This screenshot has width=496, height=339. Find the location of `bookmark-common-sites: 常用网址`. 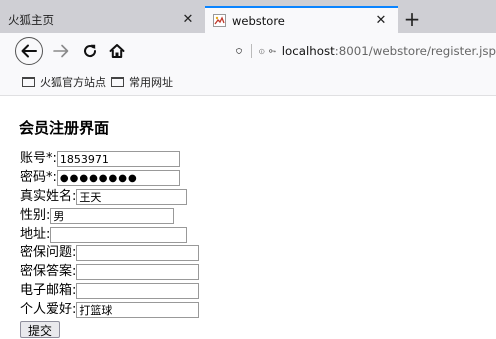

bookmark-common-sites: 常用网址 is located at coordinates (142, 82).